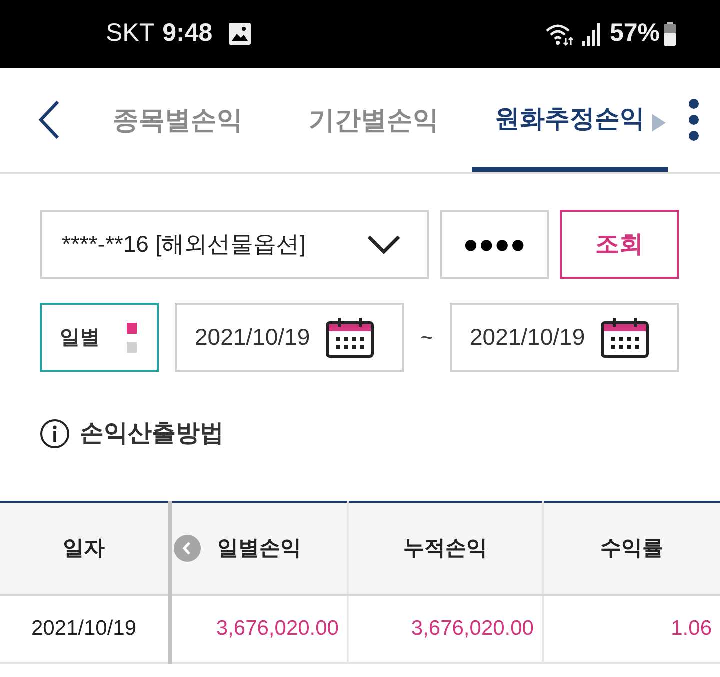  Describe the element at coordinates (49, 120) in the screenshot. I see `back-icon` at that location.